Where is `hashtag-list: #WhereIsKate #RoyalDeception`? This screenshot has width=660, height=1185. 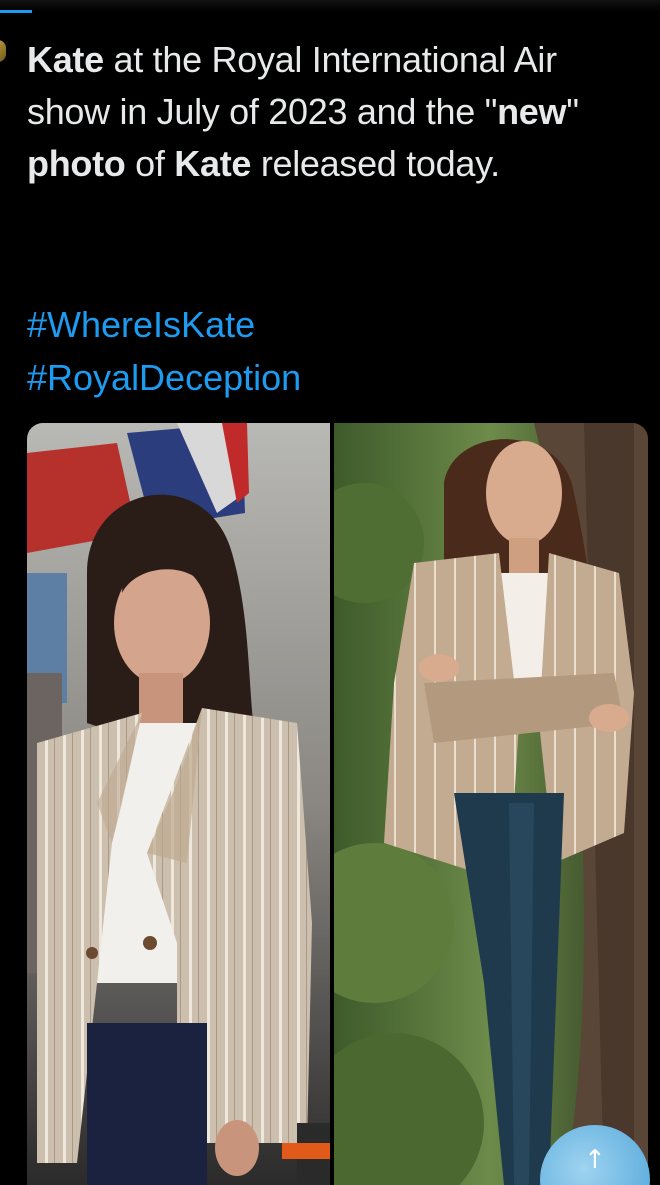 hashtag-list: #WhereIsKate #RoyalDeception is located at coordinates (164, 351).